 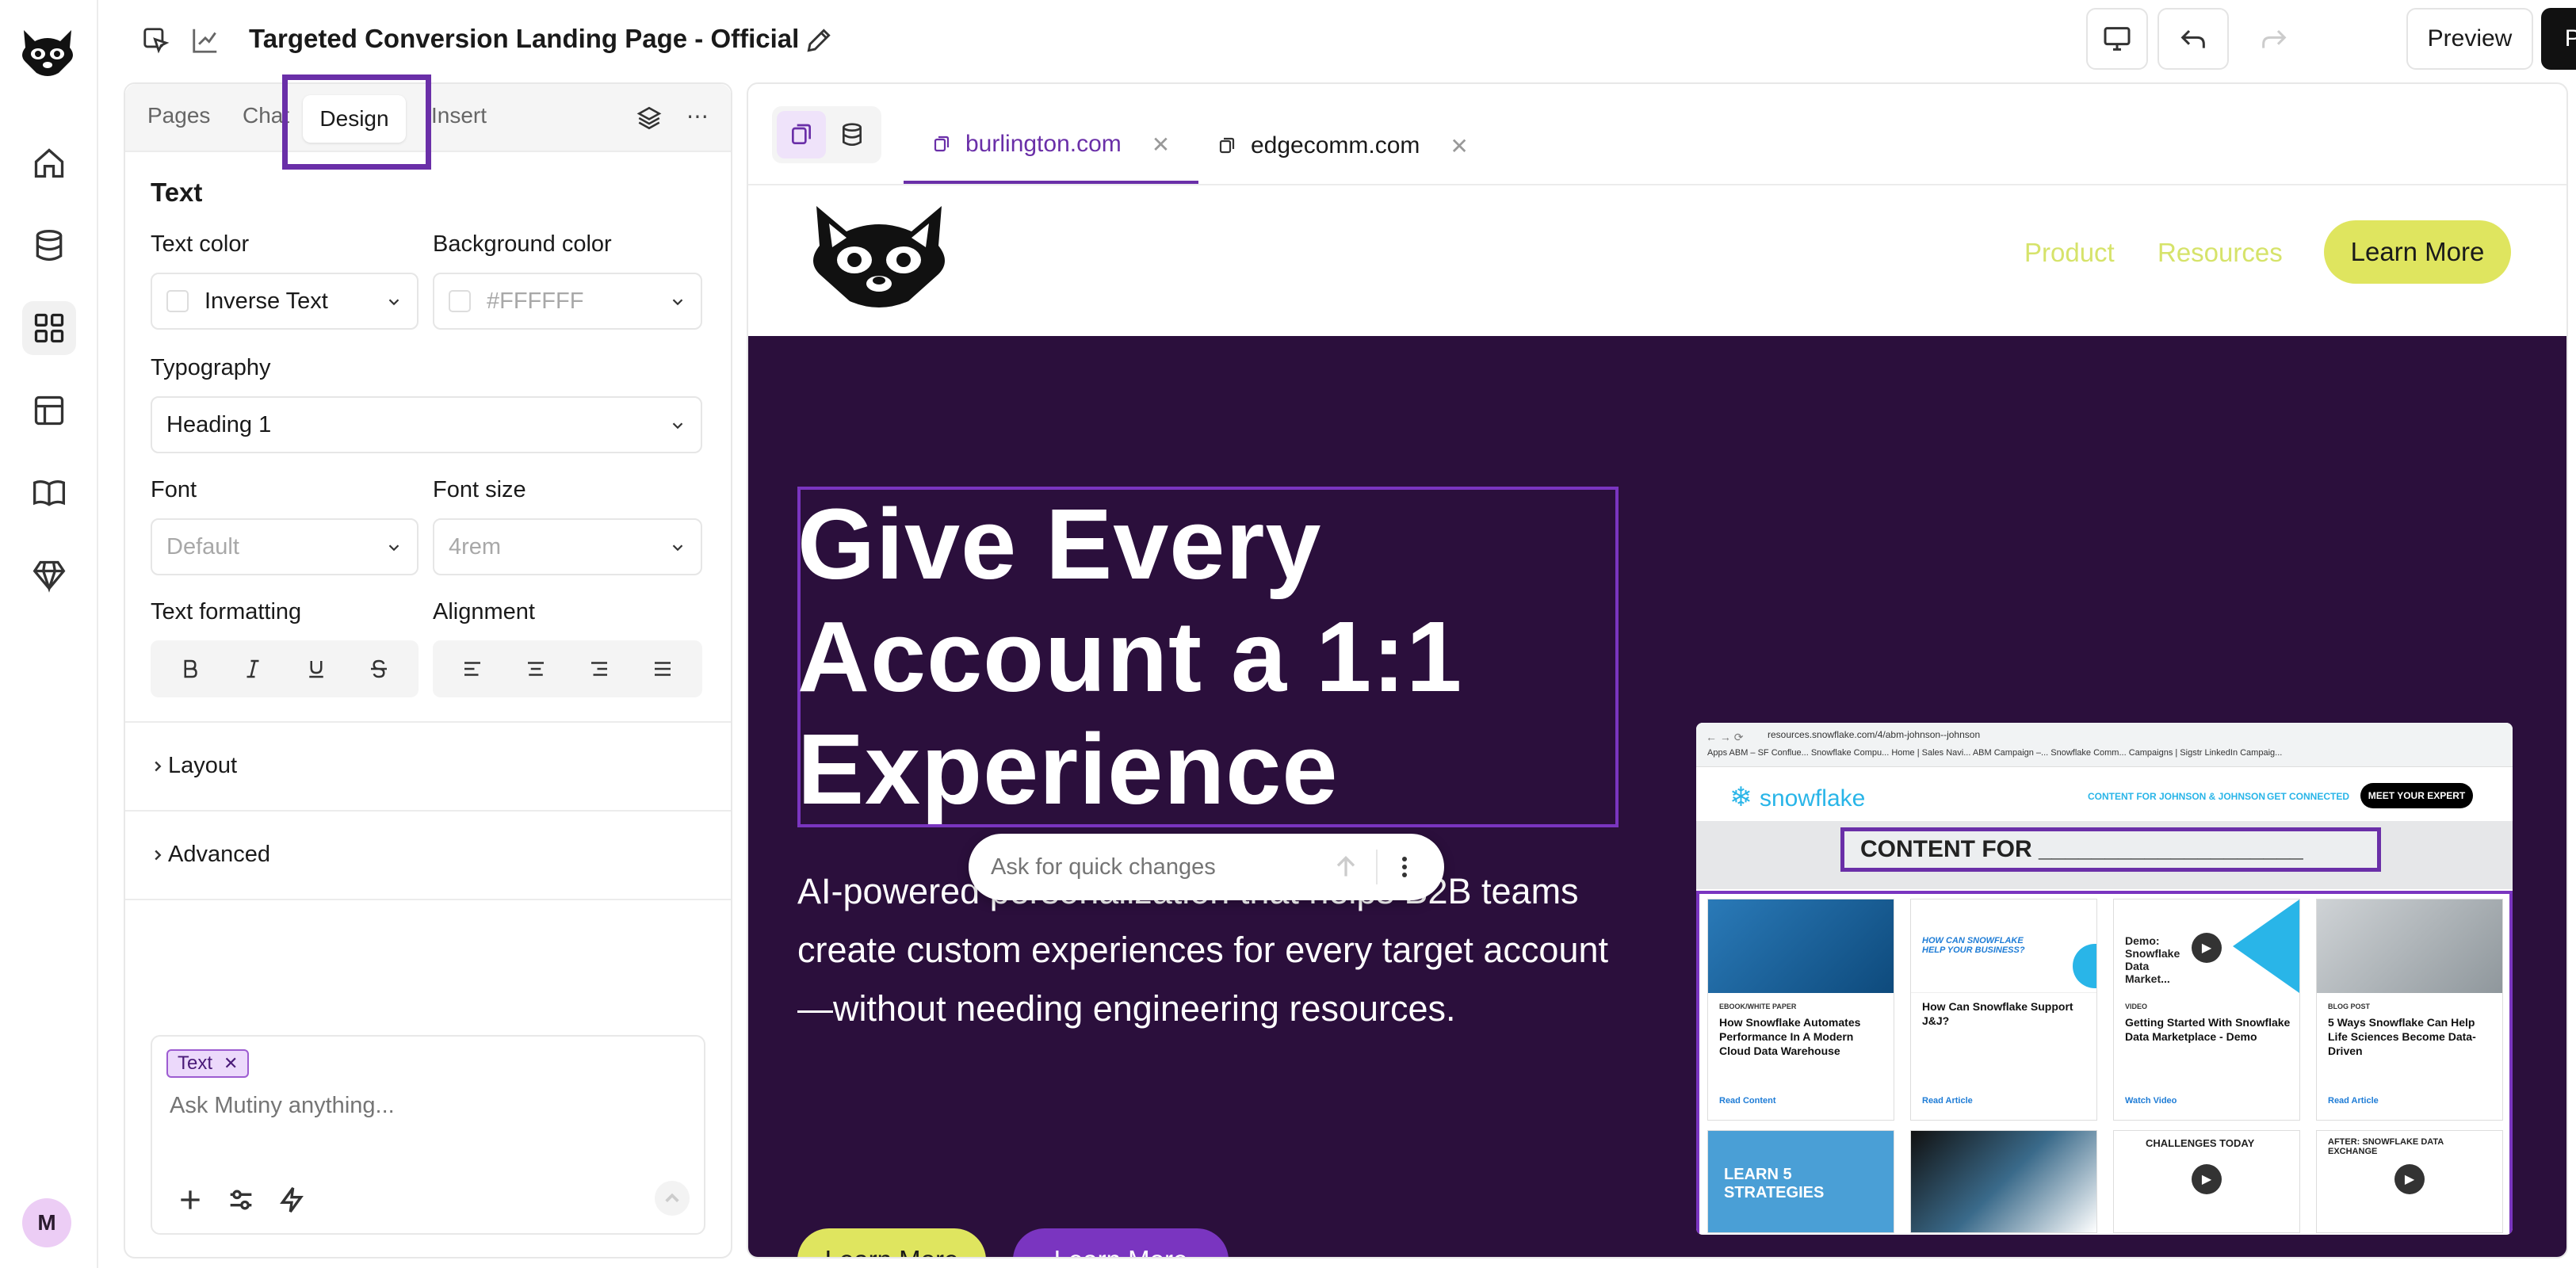 What do you see at coordinates (2308, 796) in the screenshot?
I see `sf-nav-connect: GET CONNECTED` at bounding box center [2308, 796].